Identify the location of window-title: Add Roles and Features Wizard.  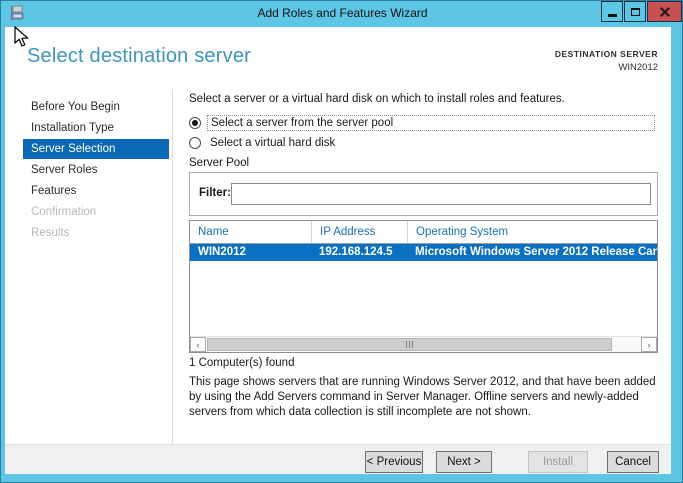
(342, 13).